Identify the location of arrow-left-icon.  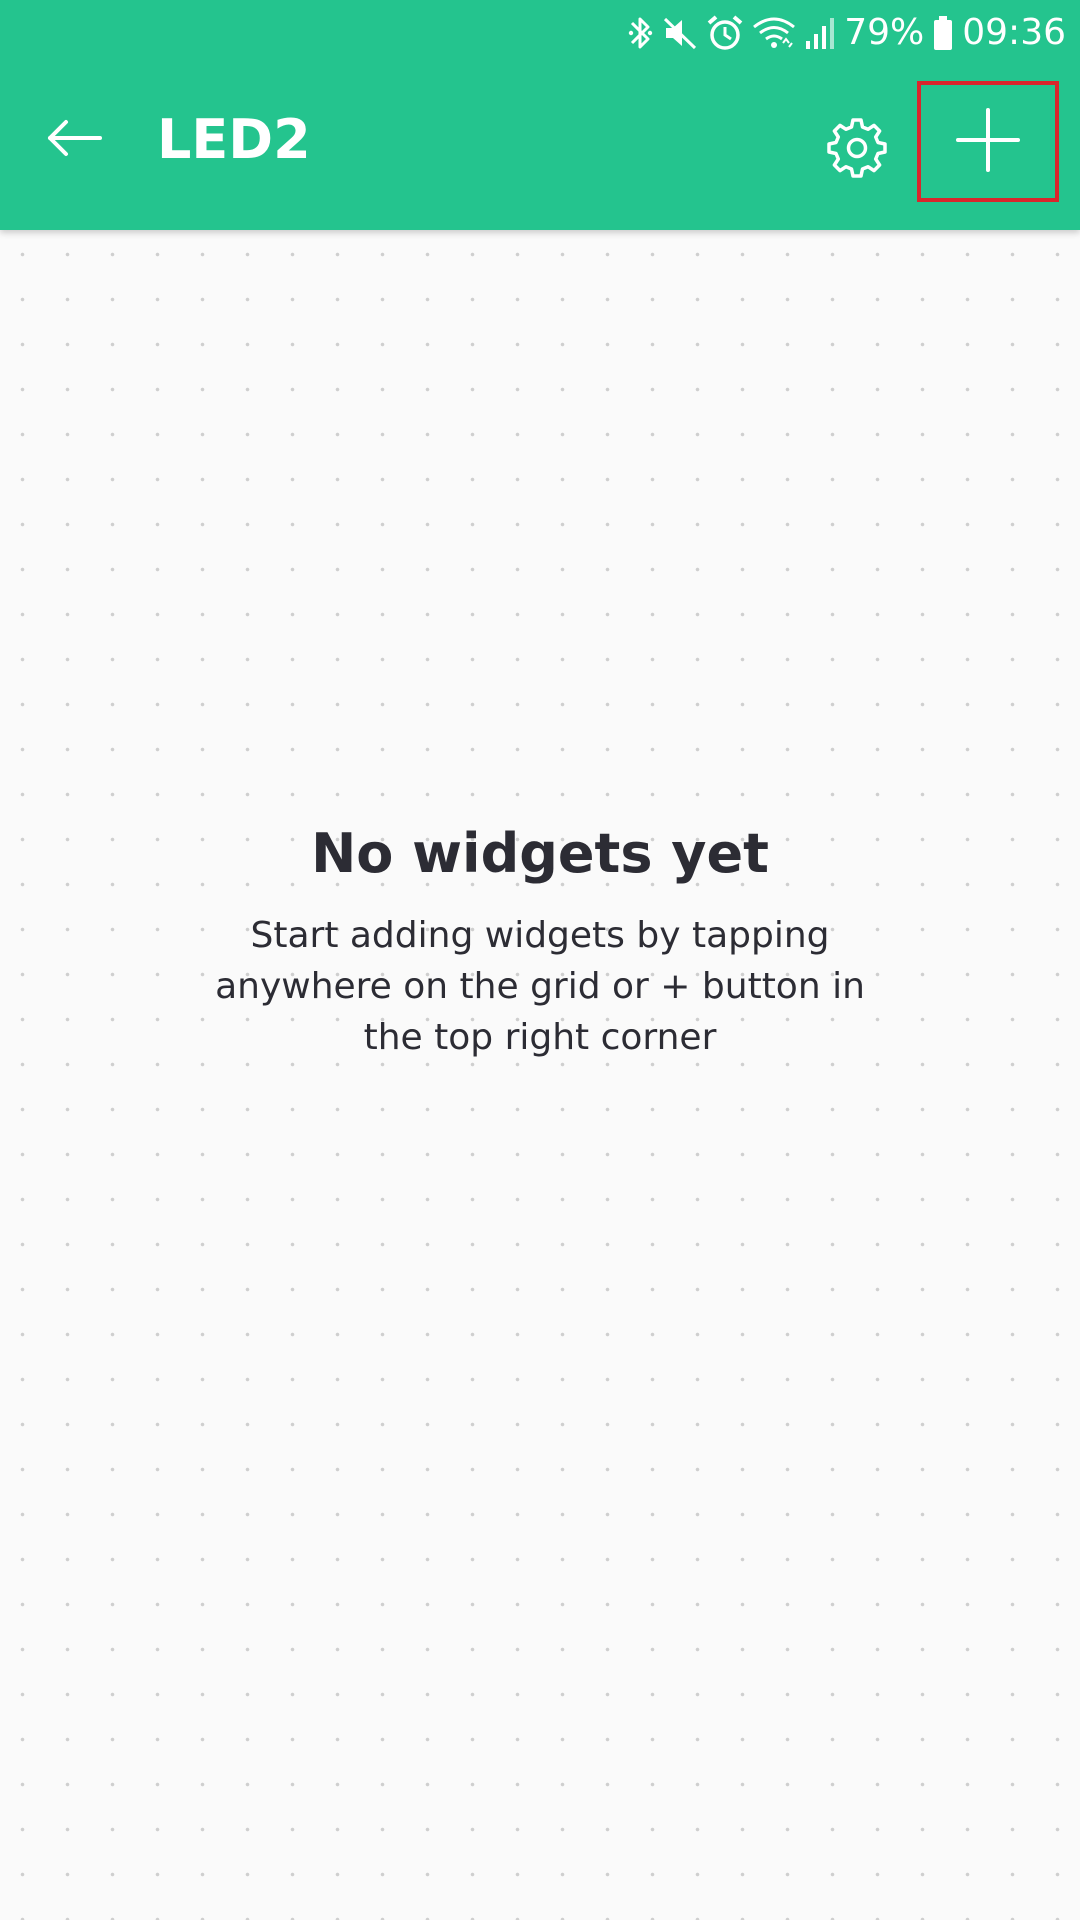
(74, 140).